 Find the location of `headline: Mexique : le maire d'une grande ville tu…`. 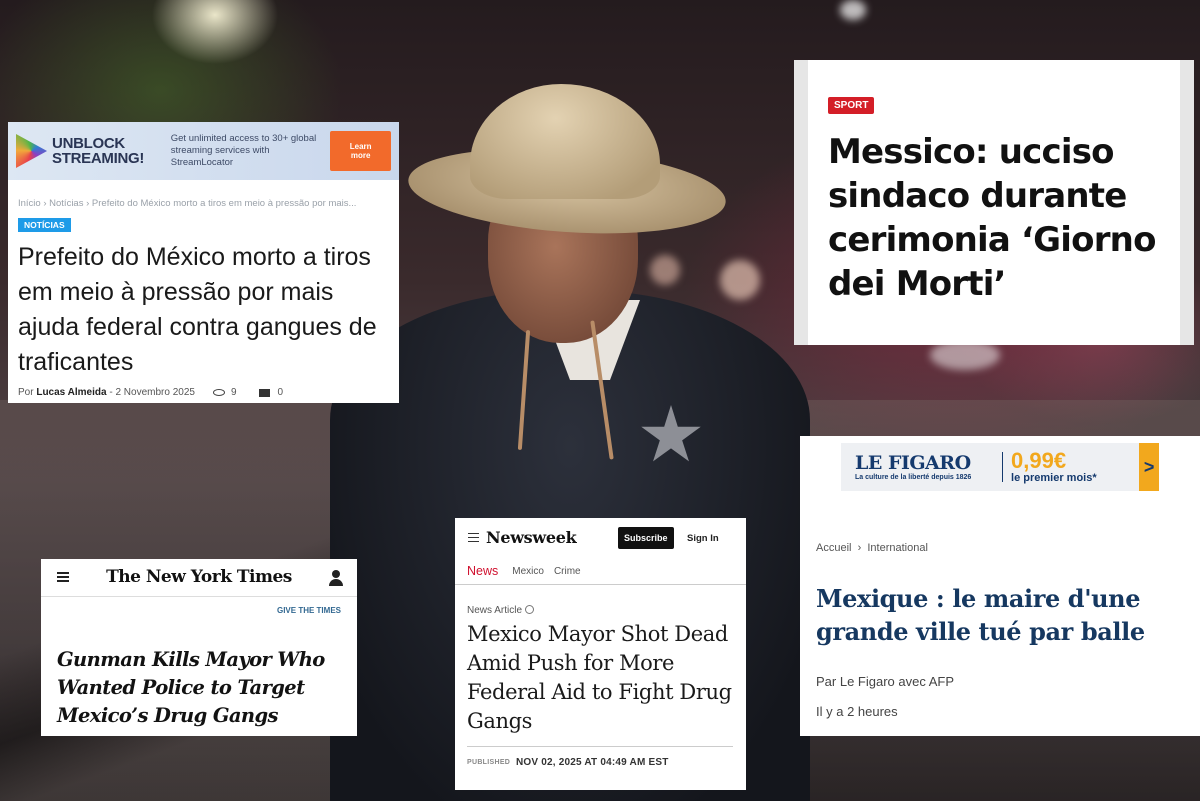

headline: Mexique : le maire d'une grande ville tu… is located at coordinates (980, 615).